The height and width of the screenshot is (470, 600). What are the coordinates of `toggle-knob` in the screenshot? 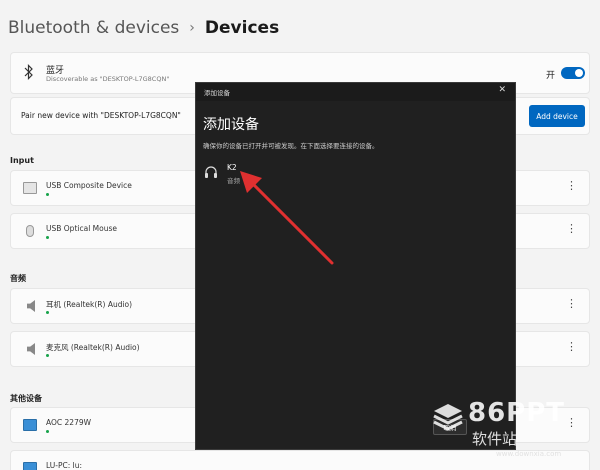 It's located at (579, 73).